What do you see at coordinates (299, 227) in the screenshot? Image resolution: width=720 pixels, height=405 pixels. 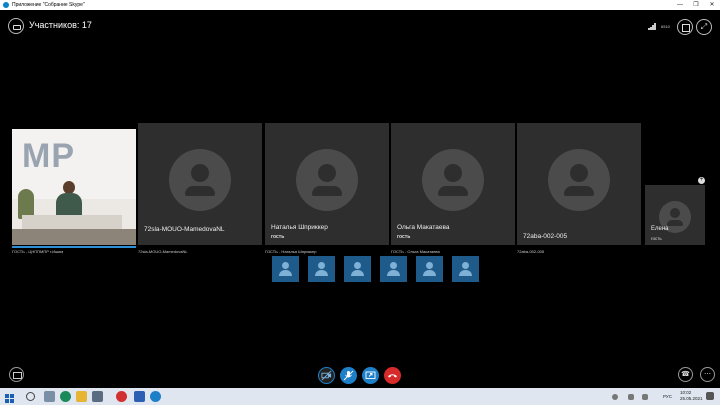 I see `participant-name: Наталья Шприккер` at bounding box center [299, 227].